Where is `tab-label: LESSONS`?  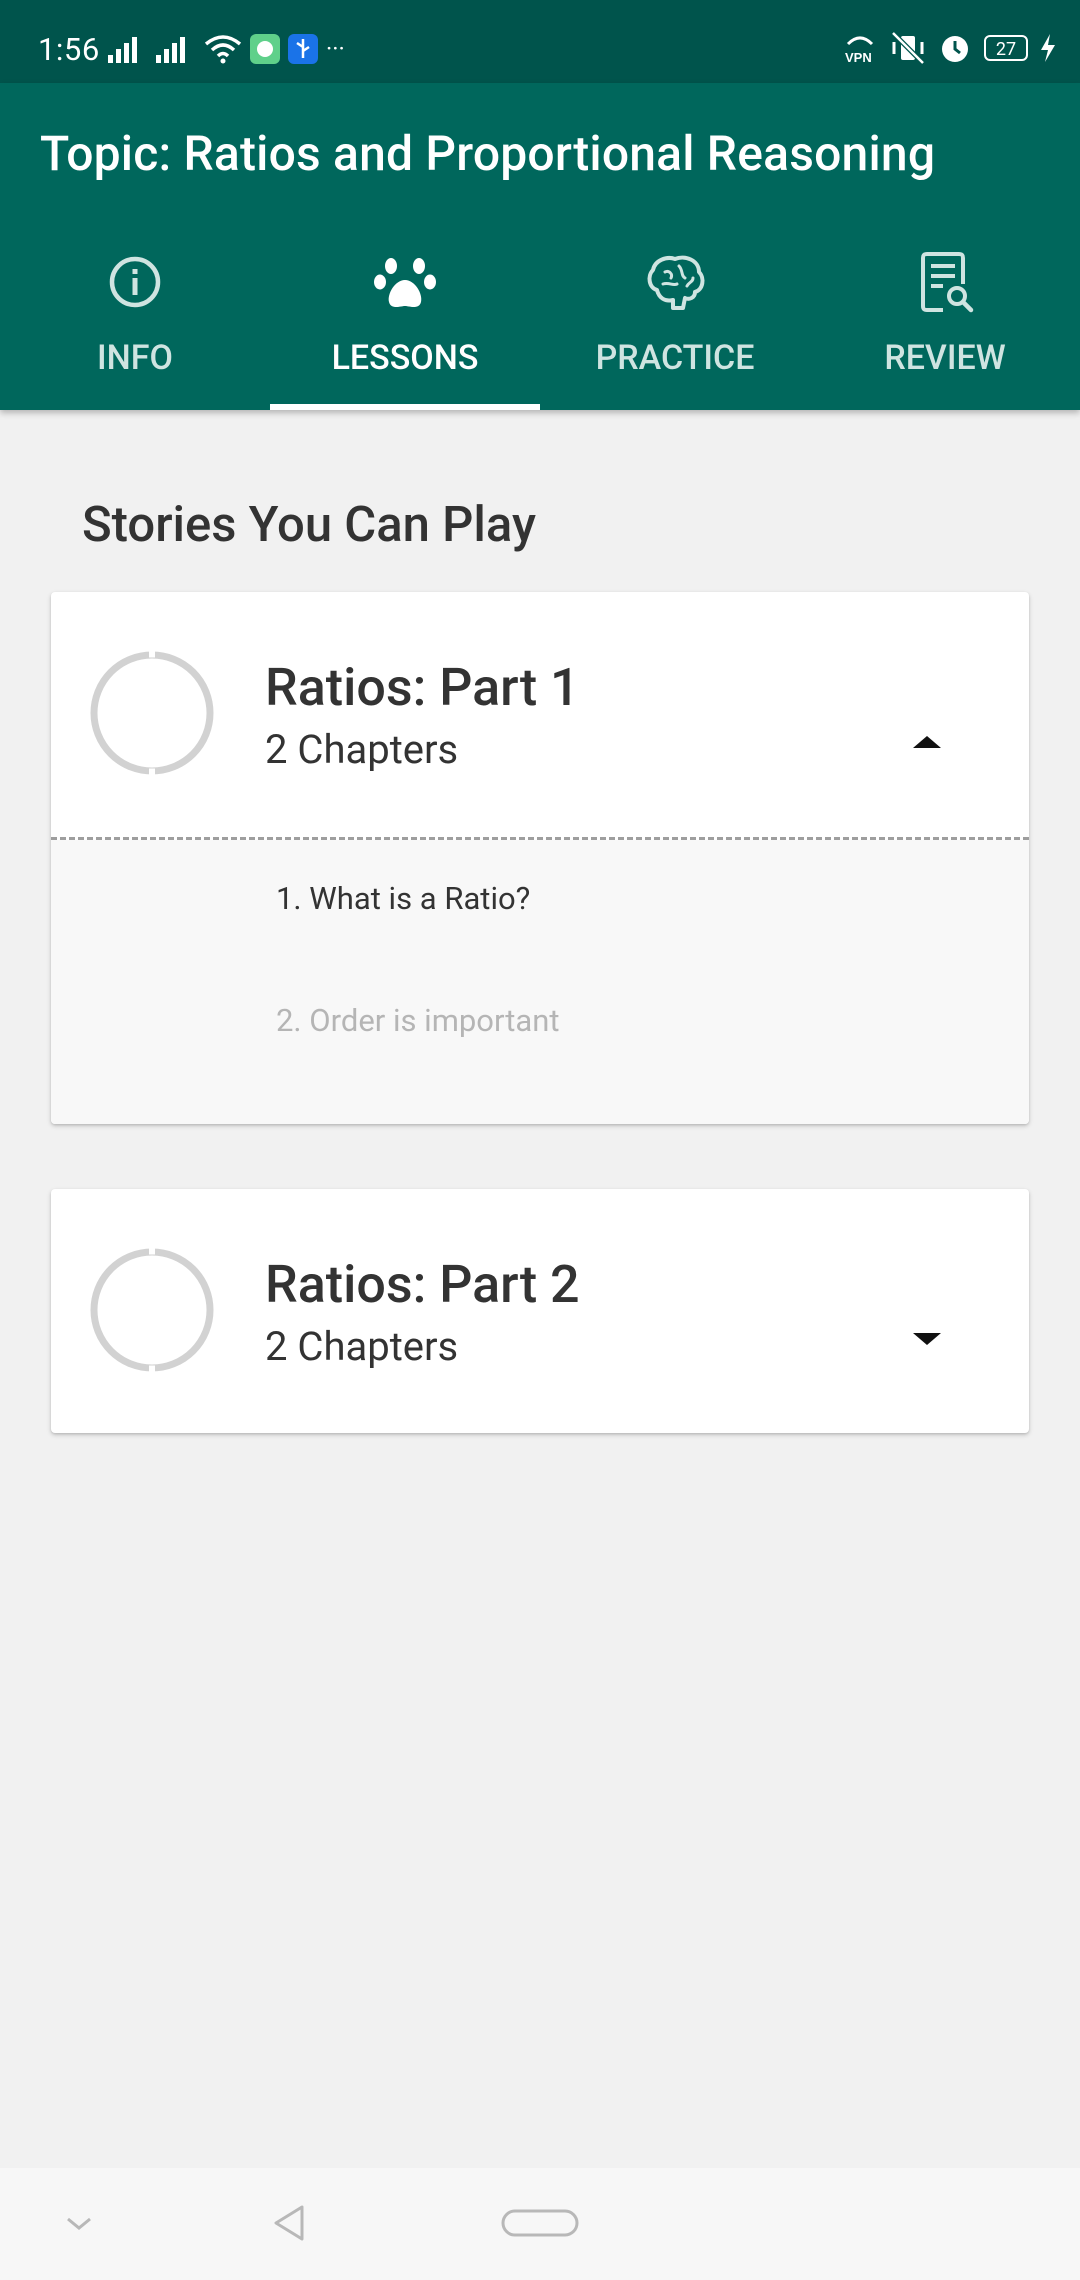 tab-label: LESSONS is located at coordinates (405, 358).